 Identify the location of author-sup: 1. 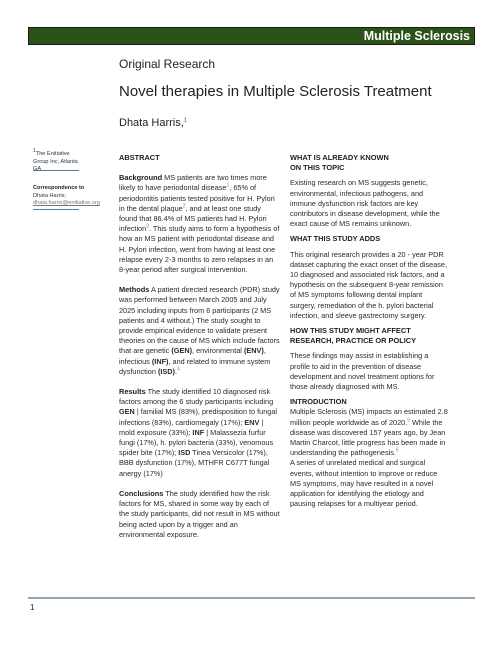
(185, 120).